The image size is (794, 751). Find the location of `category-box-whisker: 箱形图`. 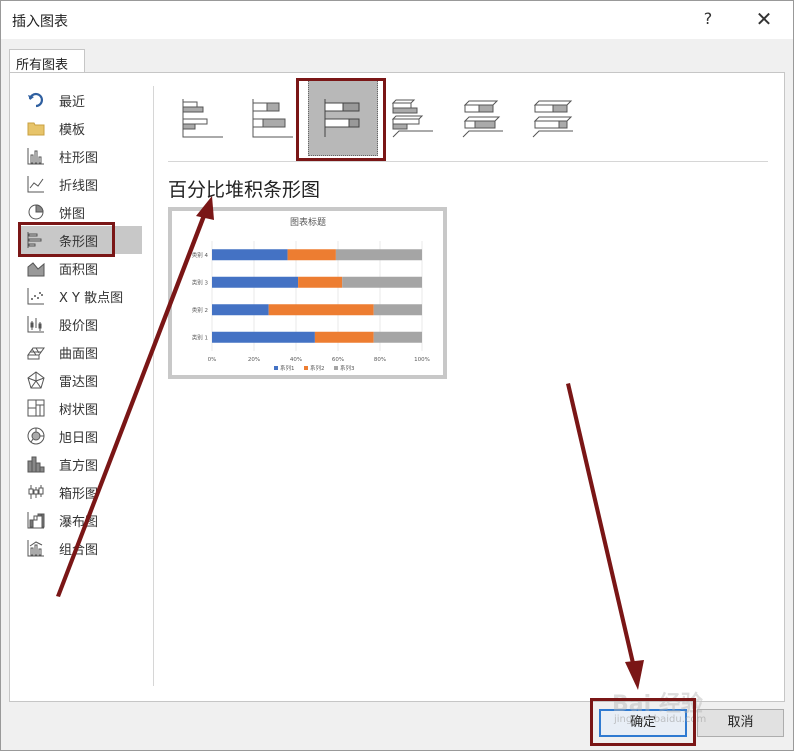

category-box-whisker: 箱形图 is located at coordinates (81, 492).